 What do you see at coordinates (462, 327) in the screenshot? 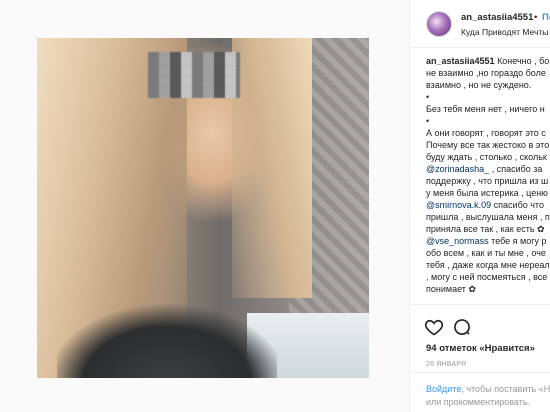
I see `comment-icon` at bounding box center [462, 327].